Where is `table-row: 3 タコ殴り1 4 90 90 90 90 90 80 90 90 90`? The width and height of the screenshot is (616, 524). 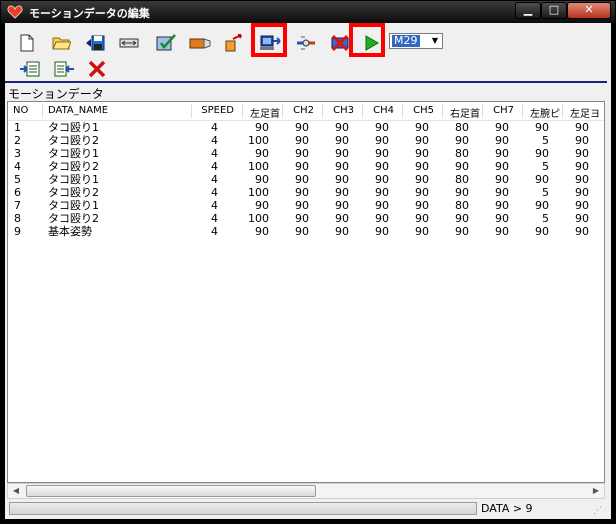 table-row: 3 タコ殴り1 4 90 90 90 90 90 80 90 90 90 is located at coordinates (306, 153).